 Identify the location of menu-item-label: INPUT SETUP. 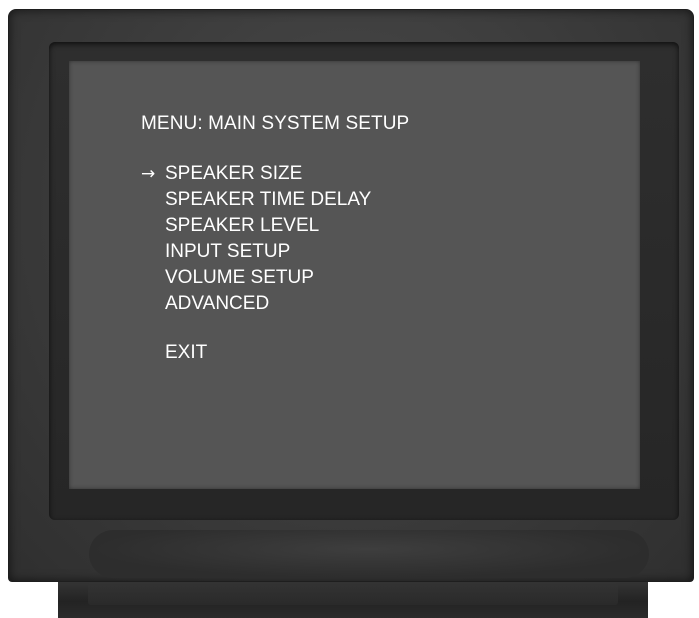
(228, 251).